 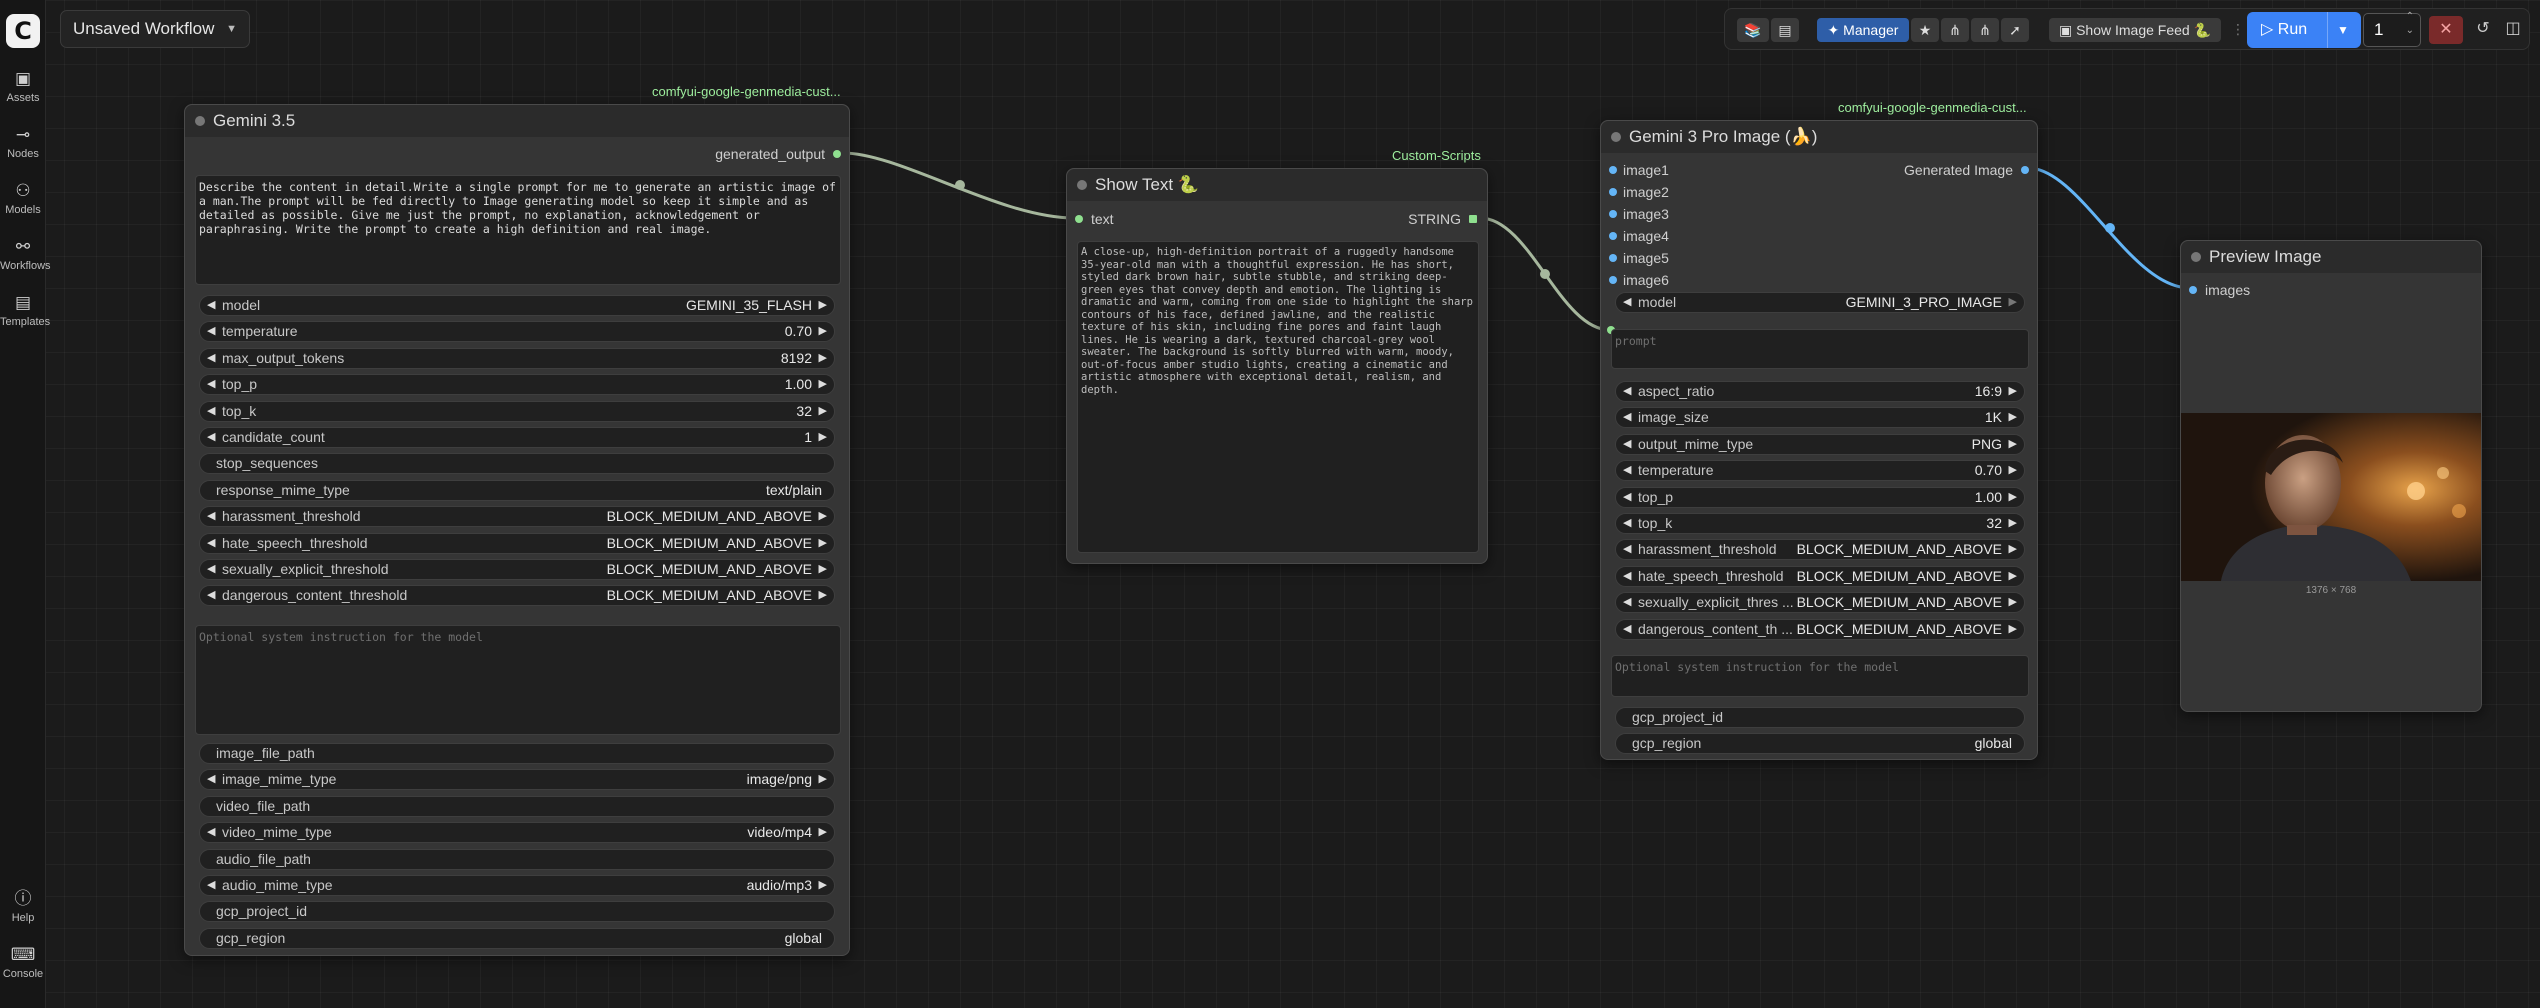 What do you see at coordinates (1639, 192) in the screenshot?
I see `input-slot-image2: image2` at bounding box center [1639, 192].